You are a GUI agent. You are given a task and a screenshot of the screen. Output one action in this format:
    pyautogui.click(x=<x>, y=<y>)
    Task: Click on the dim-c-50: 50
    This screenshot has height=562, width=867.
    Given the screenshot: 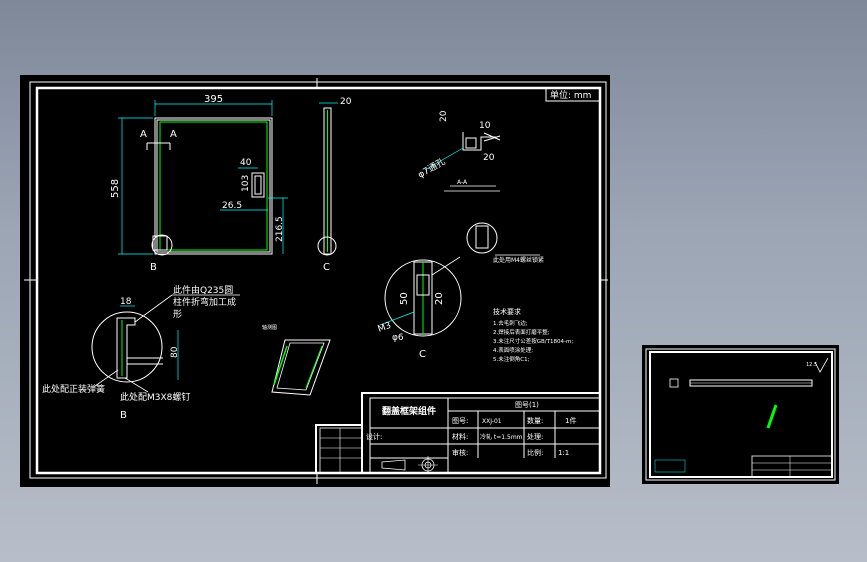 What is the action you would take?
    pyautogui.click(x=404, y=298)
    